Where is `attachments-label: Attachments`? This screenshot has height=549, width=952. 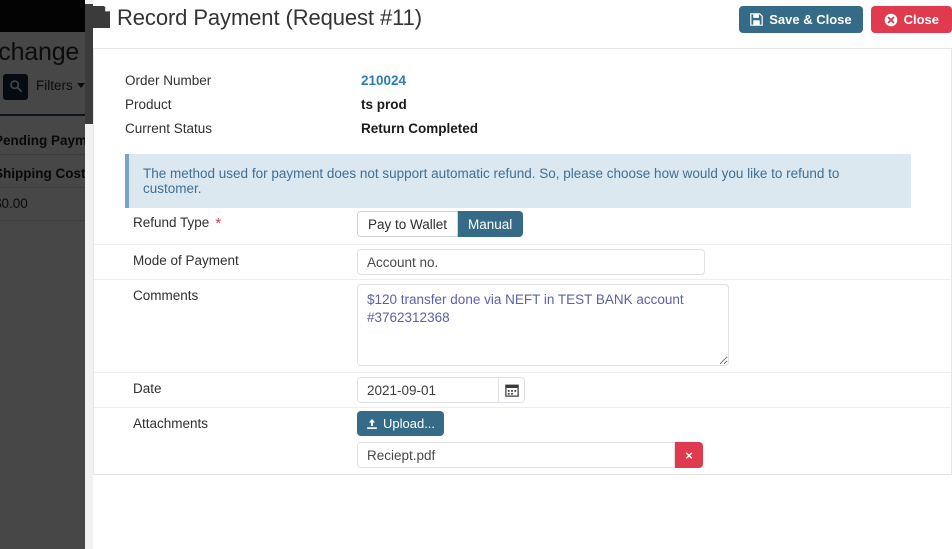
attachments-label: Attachments is located at coordinates (171, 423).